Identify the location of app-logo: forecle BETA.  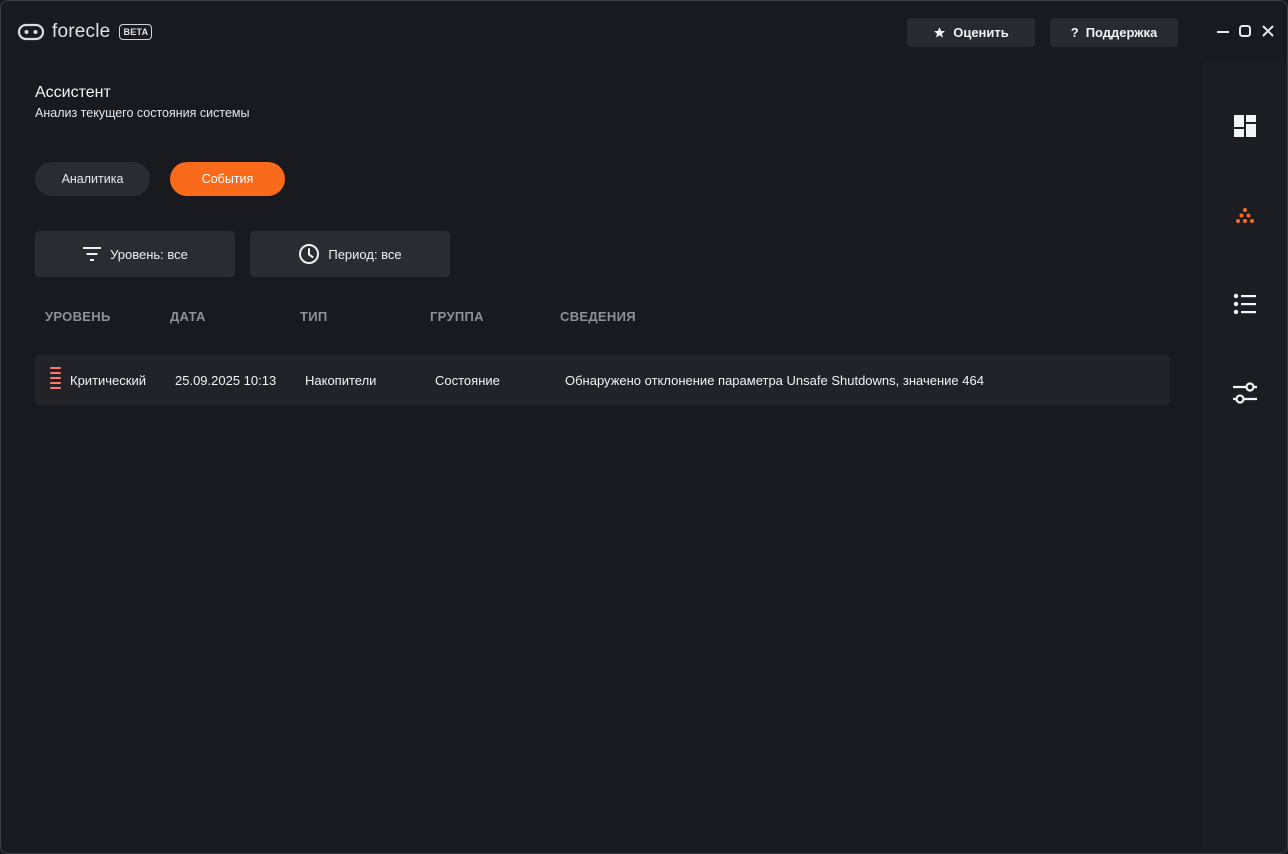
(85, 32).